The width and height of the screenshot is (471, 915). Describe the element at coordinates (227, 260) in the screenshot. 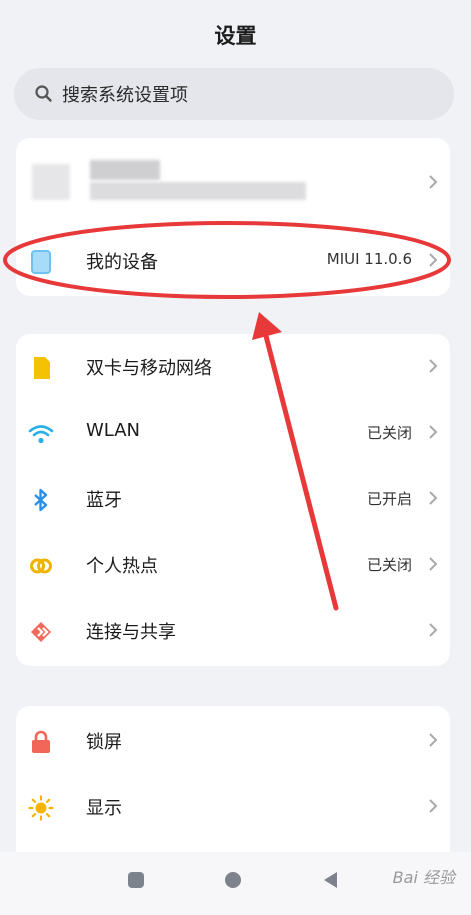

I see `annotation-ellipse` at that location.